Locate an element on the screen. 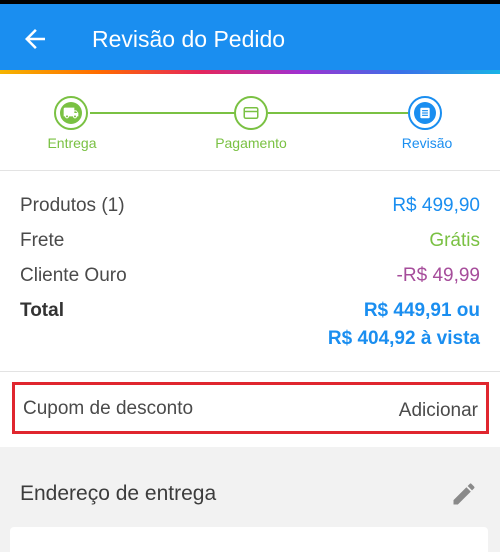 The image size is (500, 552). address-card is located at coordinates (249, 539).